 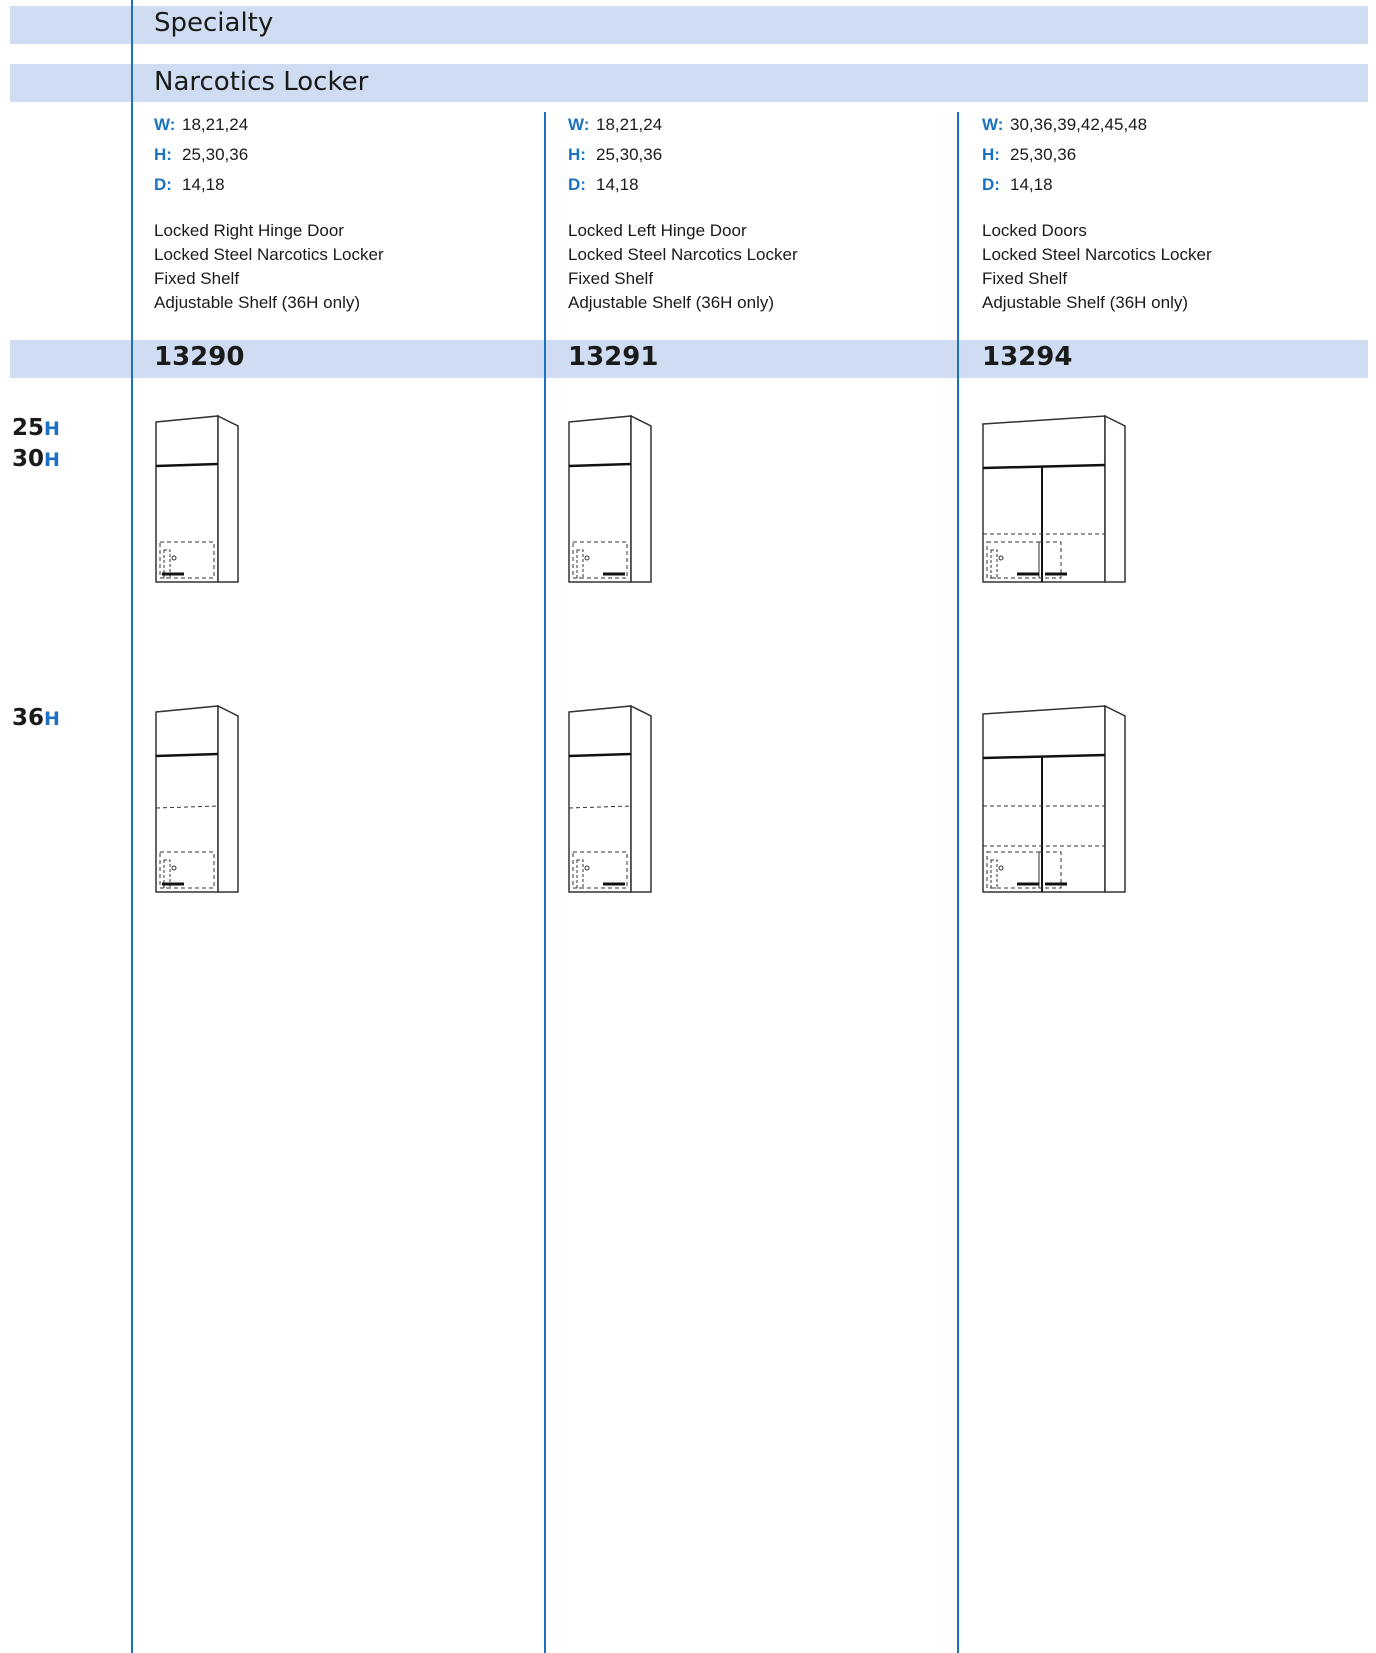 I want to click on cabinet-13294-tall-drawing, so click(x=1057, y=800).